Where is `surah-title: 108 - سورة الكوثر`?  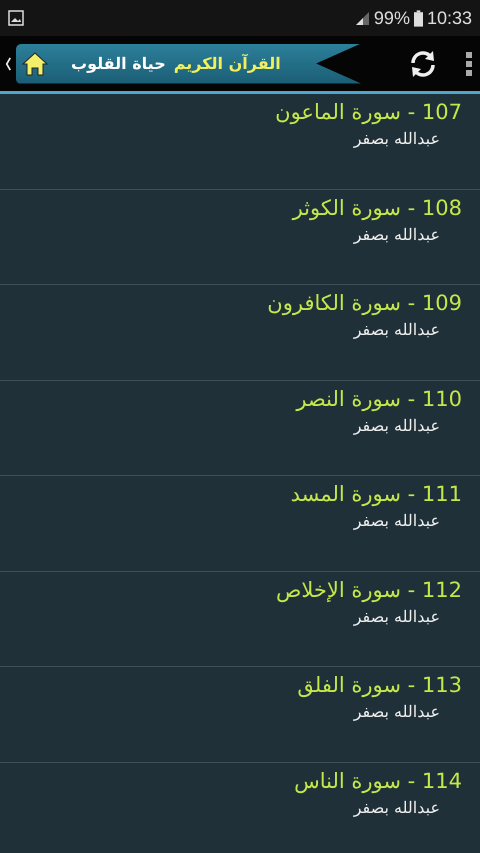
surah-title: 108 - سورة الكوثر is located at coordinates (377, 208).